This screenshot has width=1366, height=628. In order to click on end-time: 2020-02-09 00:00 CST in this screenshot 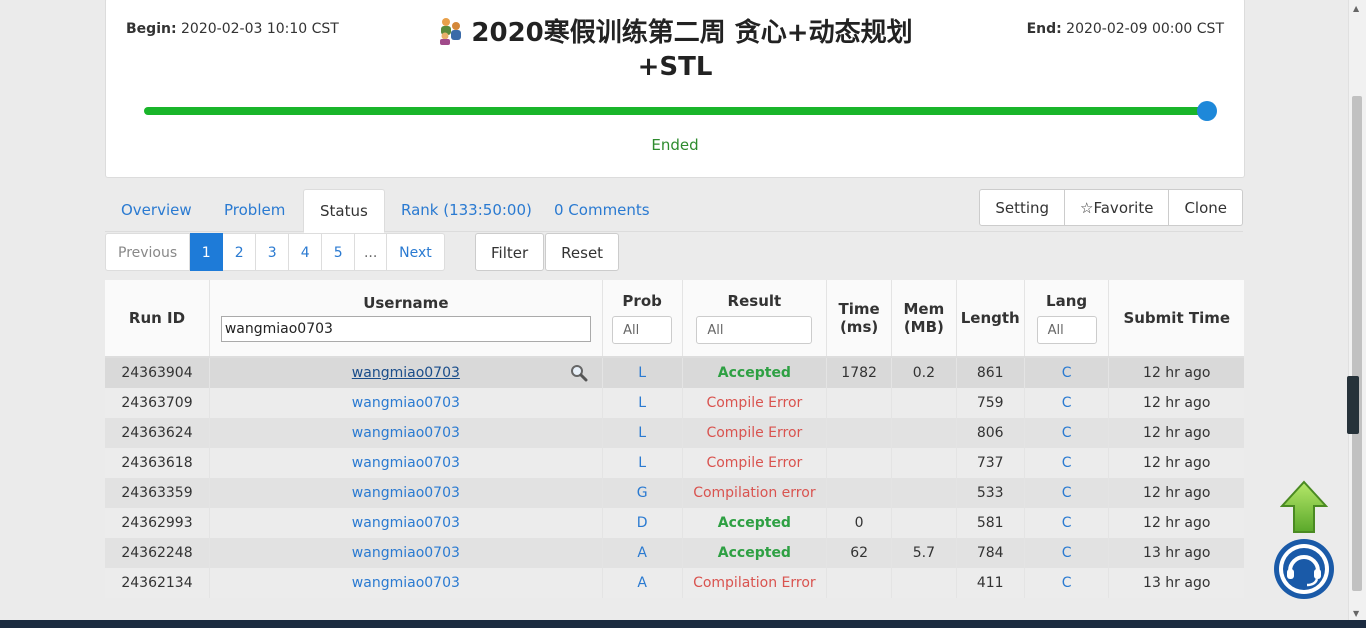, I will do `click(1145, 29)`.